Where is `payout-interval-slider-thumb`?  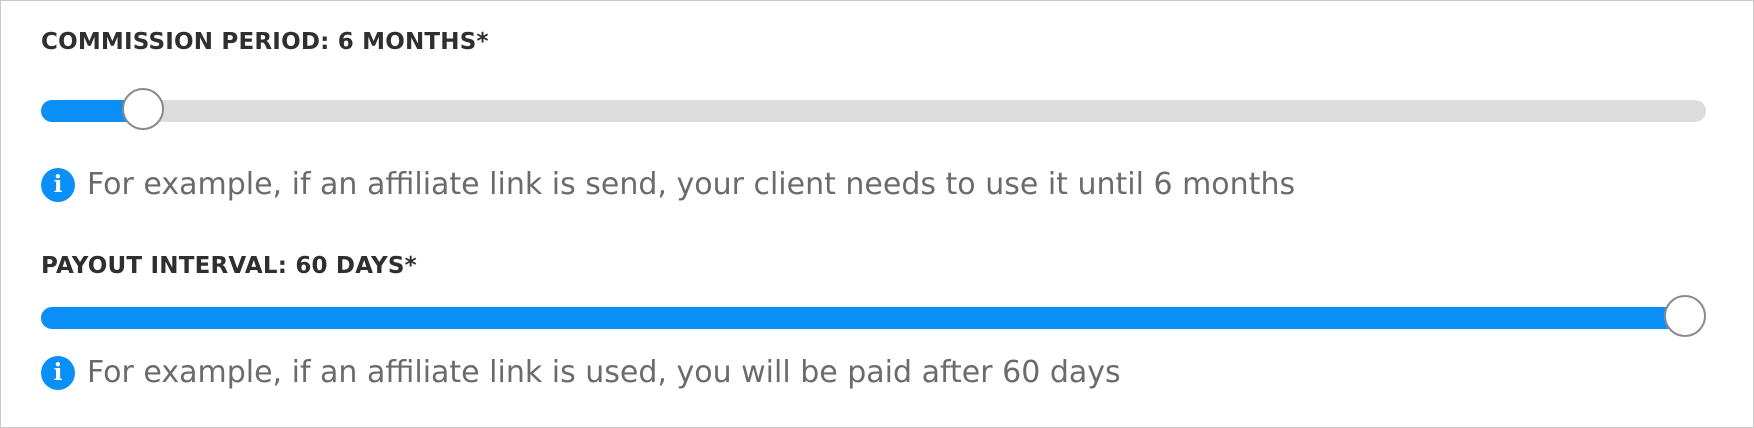
payout-interval-slider-thumb is located at coordinates (1685, 316).